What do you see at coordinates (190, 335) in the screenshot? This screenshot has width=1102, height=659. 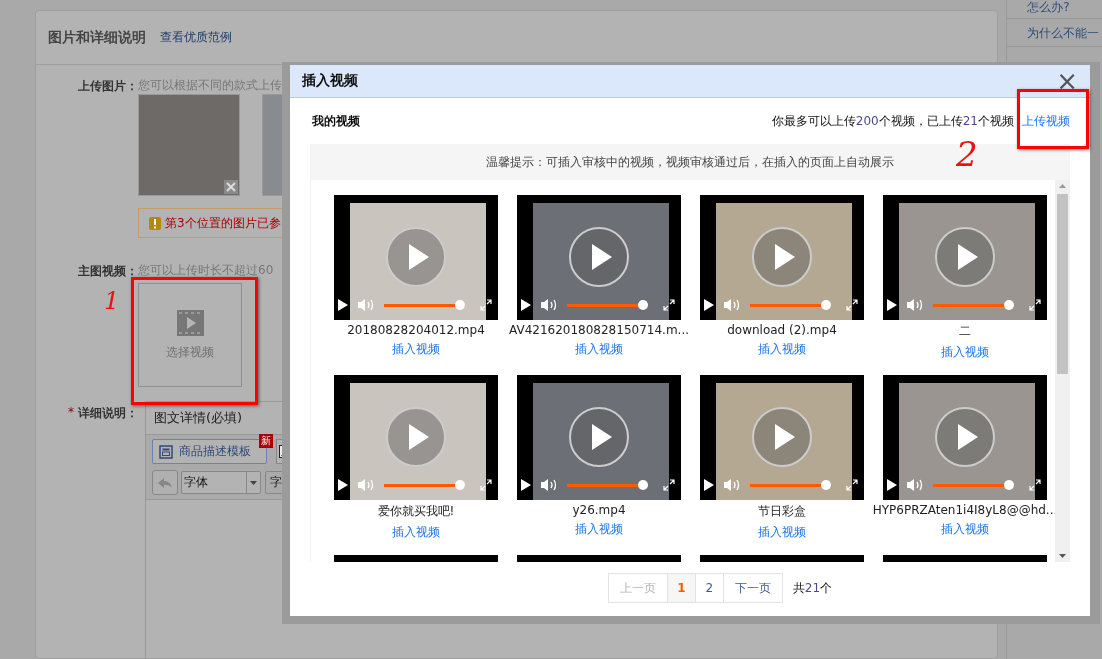 I see `select-video-button: 选择视频` at bounding box center [190, 335].